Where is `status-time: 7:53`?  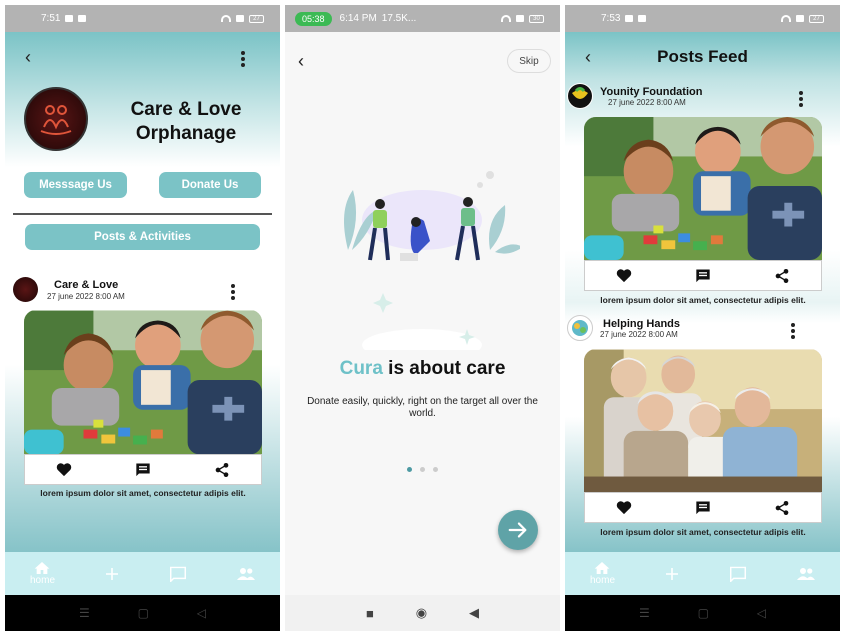 status-time: 7:53 is located at coordinates (611, 18).